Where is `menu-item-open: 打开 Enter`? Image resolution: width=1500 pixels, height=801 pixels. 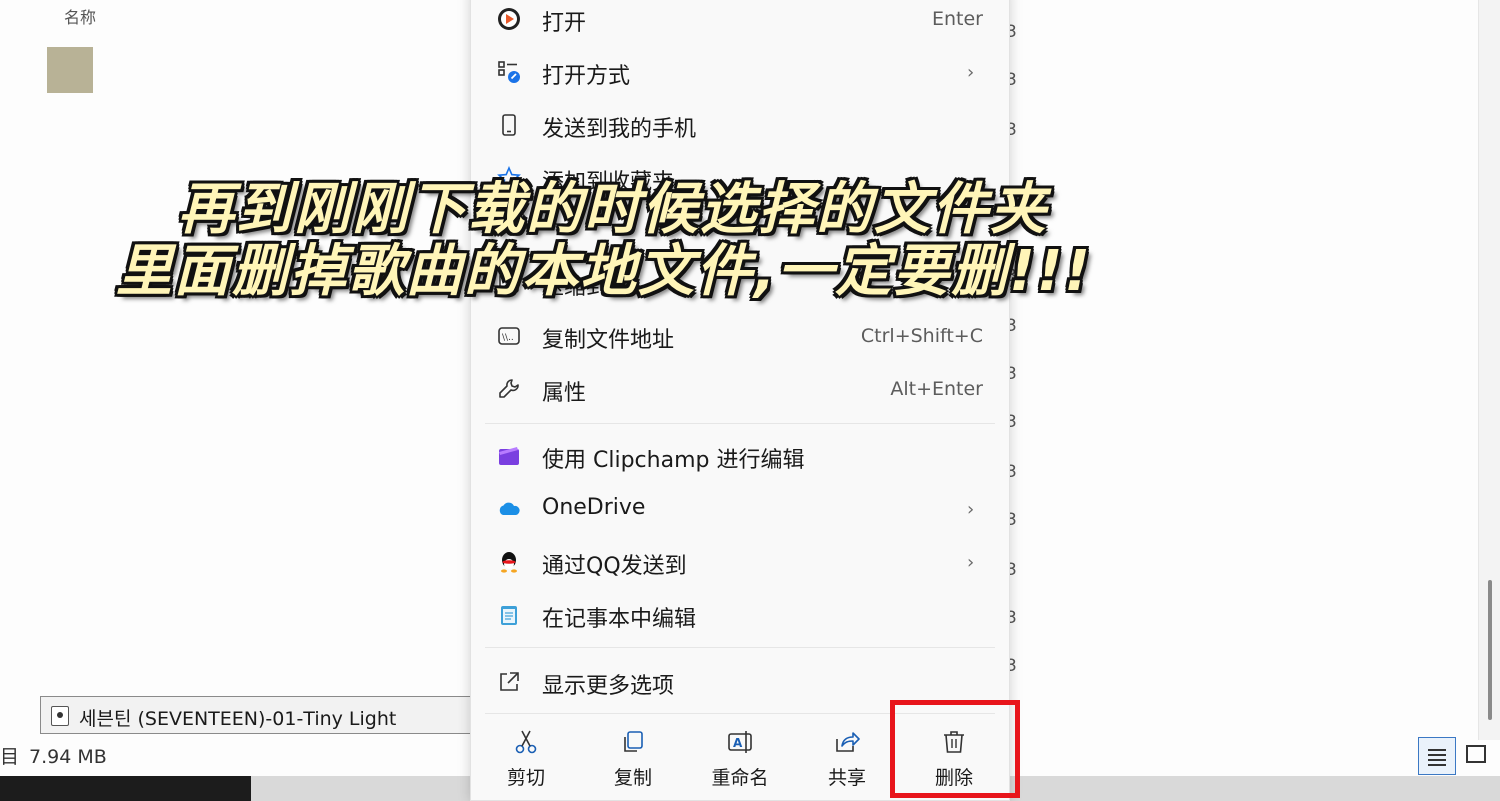
menu-item-open: 打开 Enter is located at coordinates (740, 21).